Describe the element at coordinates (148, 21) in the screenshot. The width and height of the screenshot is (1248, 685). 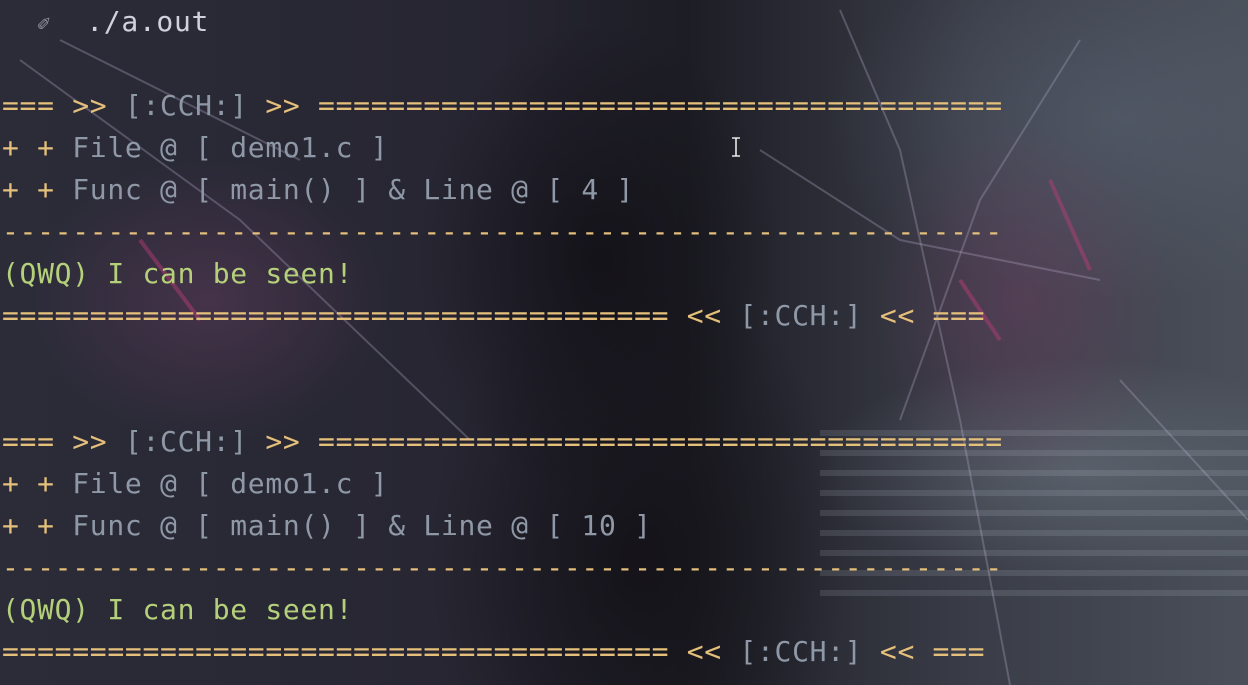
I see `command-text: ./a.out` at that location.